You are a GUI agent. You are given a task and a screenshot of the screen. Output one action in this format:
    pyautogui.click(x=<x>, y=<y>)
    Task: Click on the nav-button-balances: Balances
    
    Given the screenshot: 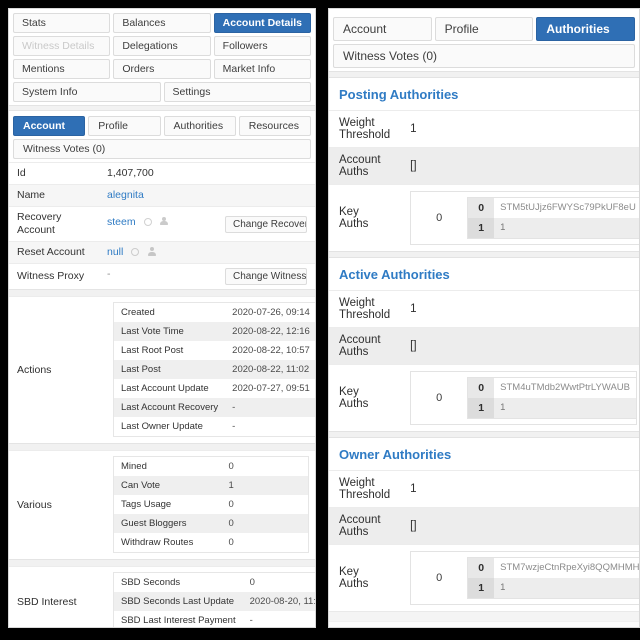 What is the action you would take?
    pyautogui.click(x=162, y=23)
    